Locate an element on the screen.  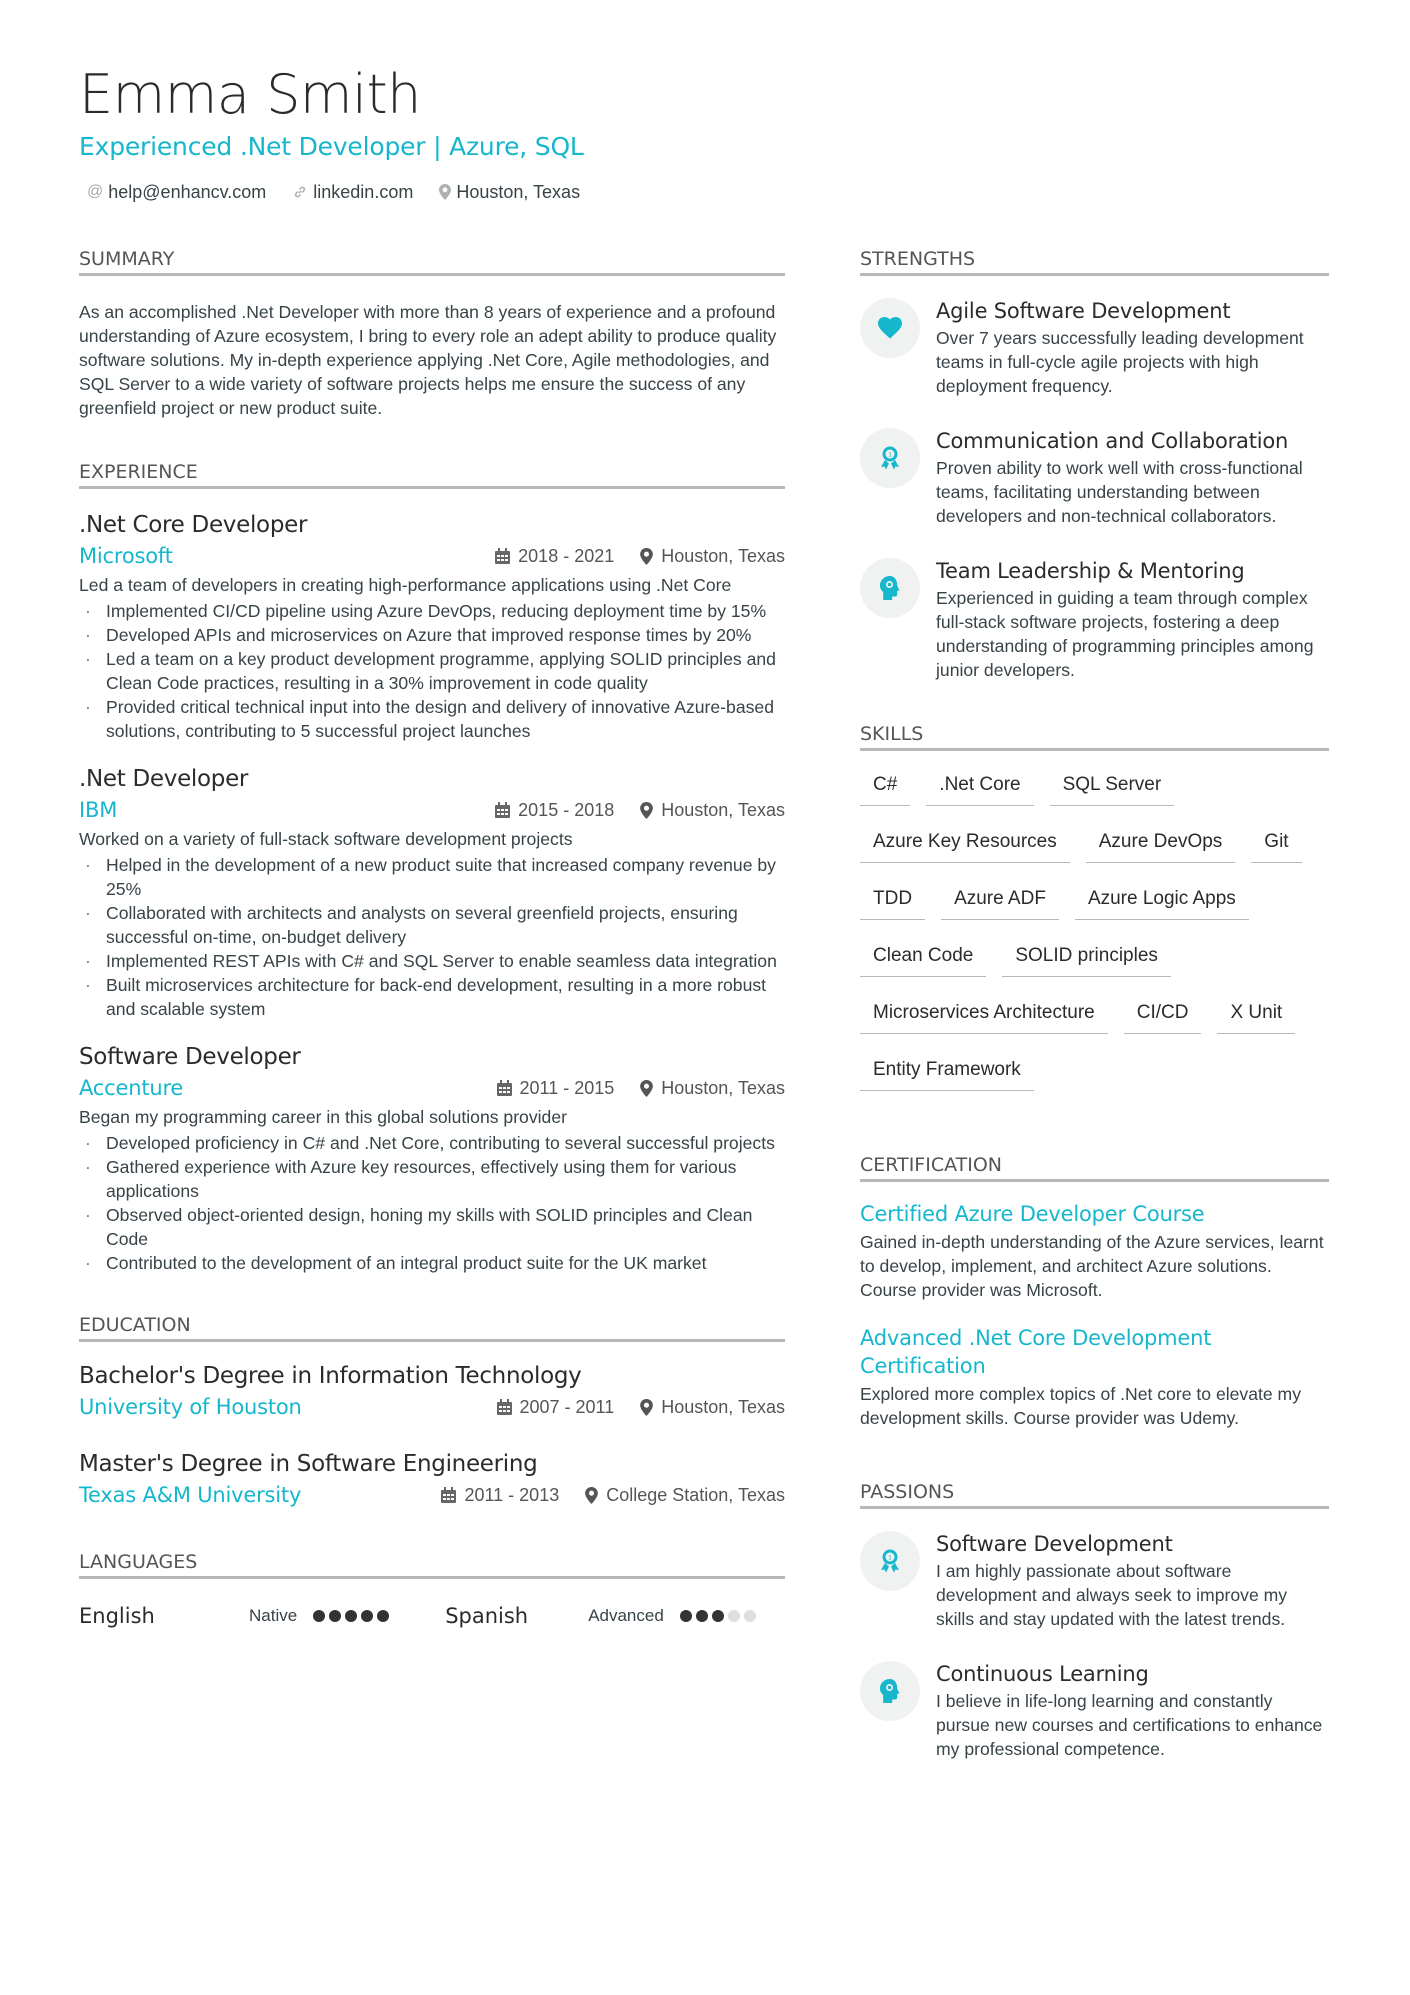
job-meta: 2015 - 2018 Houston, Texas is located at coordinates (640, 810).